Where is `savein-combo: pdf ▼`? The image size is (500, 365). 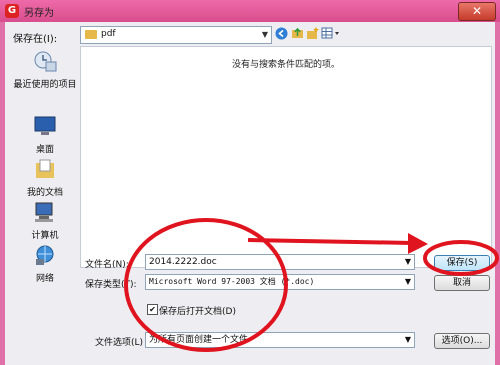 savein-combo: pdf ▼ is located at coordinates (176, 35).